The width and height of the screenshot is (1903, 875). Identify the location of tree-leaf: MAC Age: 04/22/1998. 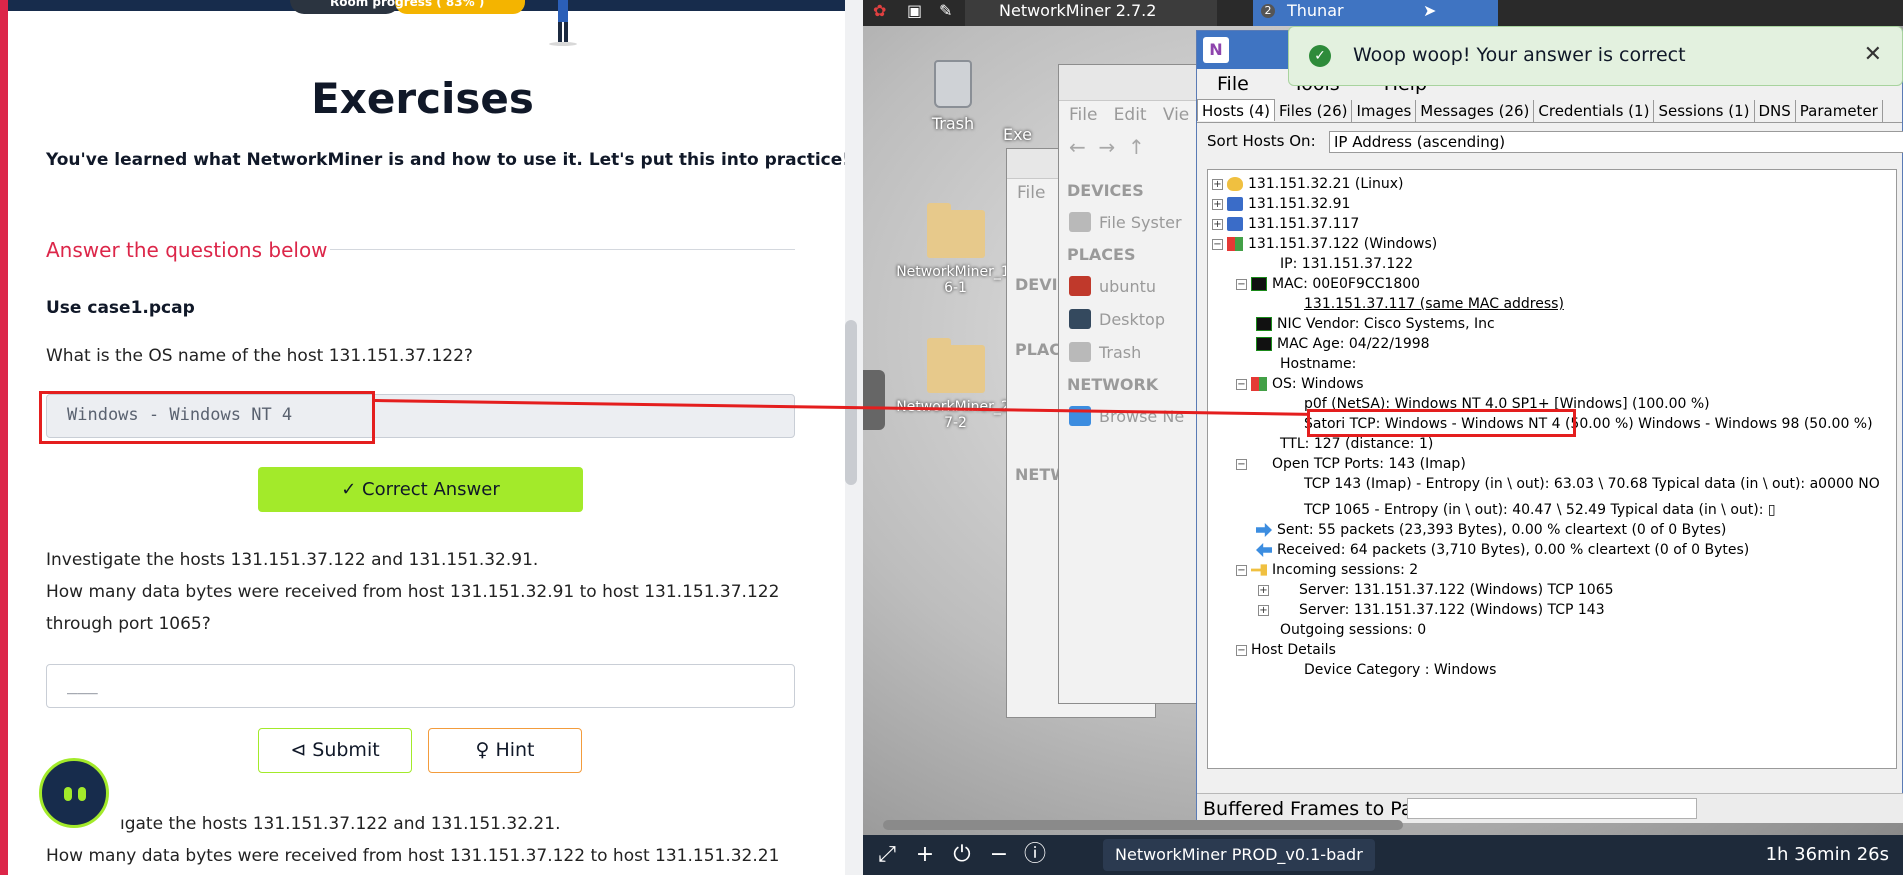
(1343, 344).